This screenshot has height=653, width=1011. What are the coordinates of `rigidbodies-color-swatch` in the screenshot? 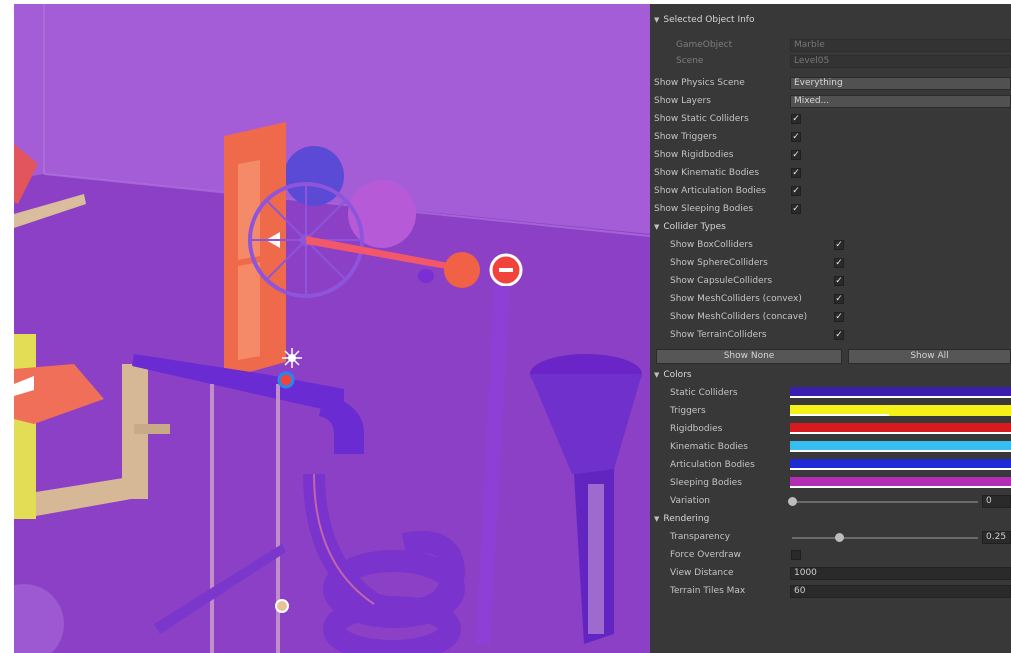 It's located at (900, 428).